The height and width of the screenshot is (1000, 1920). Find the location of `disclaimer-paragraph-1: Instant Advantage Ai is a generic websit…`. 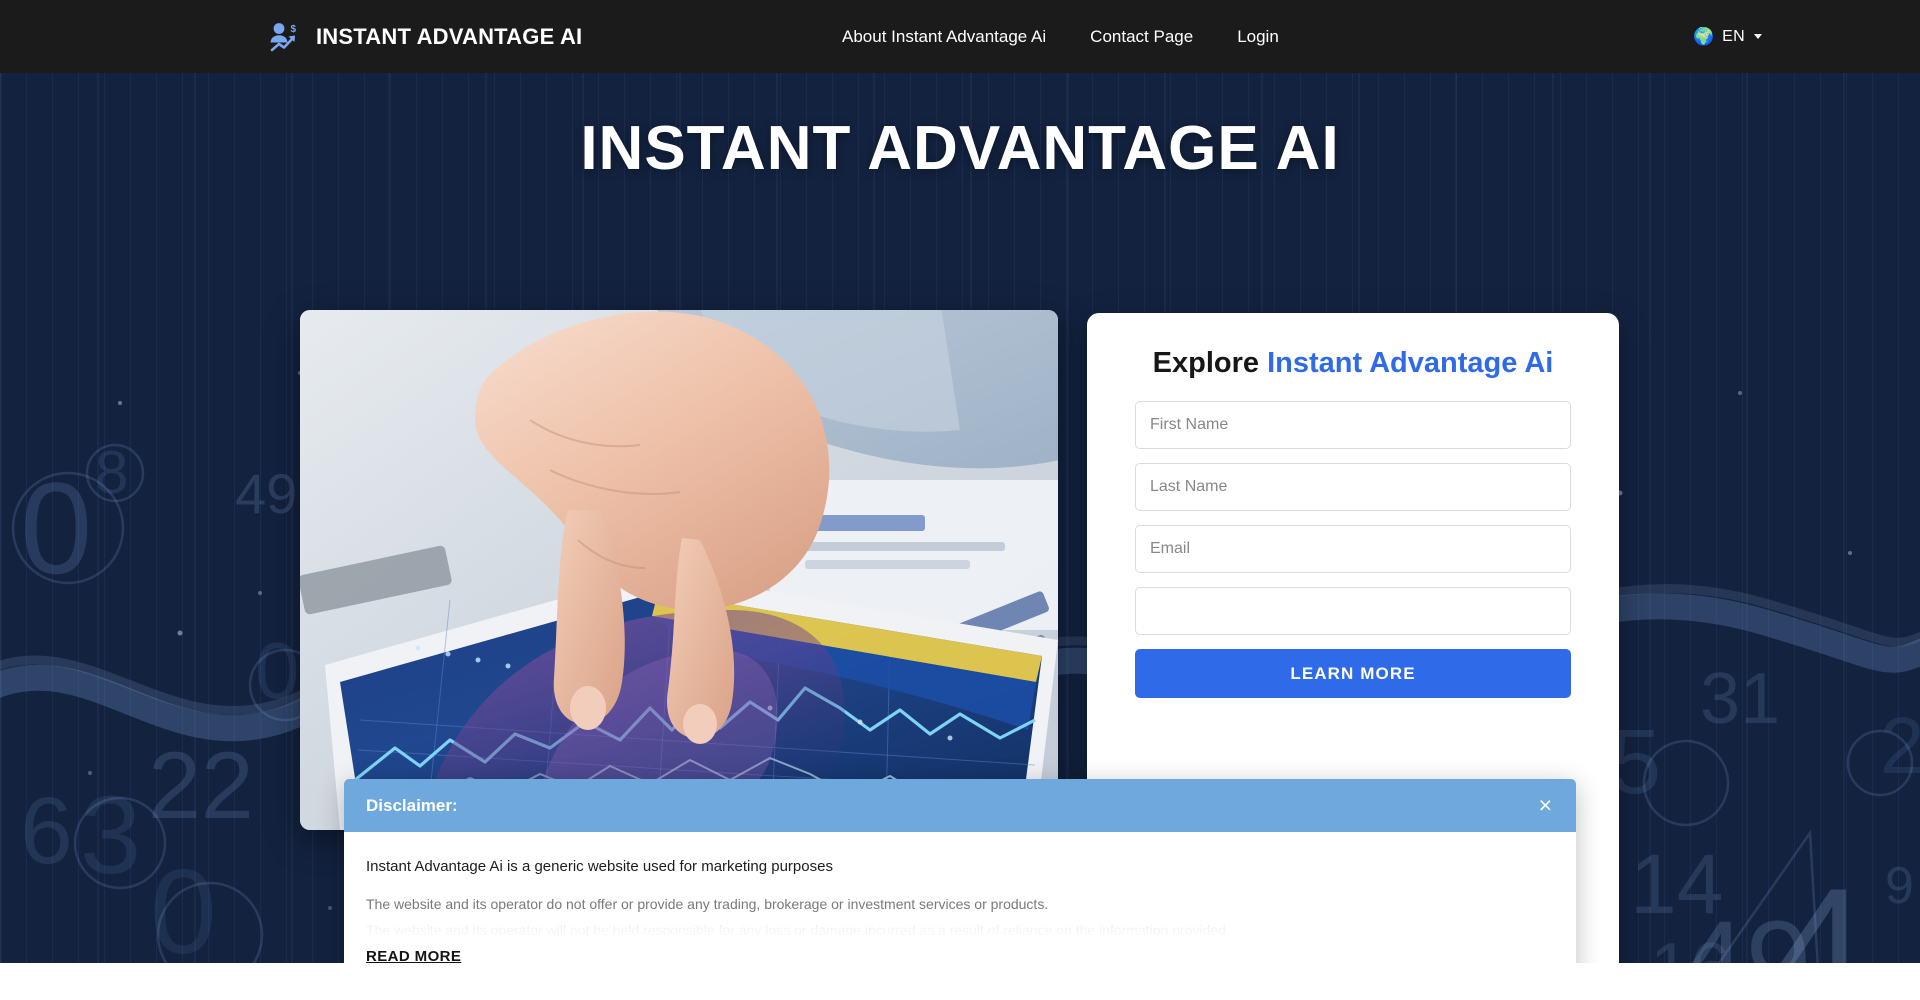

disclaimer-paragraph-1: Instant Advantage Ai is a generic websit… is located at coordinates (599, 866).